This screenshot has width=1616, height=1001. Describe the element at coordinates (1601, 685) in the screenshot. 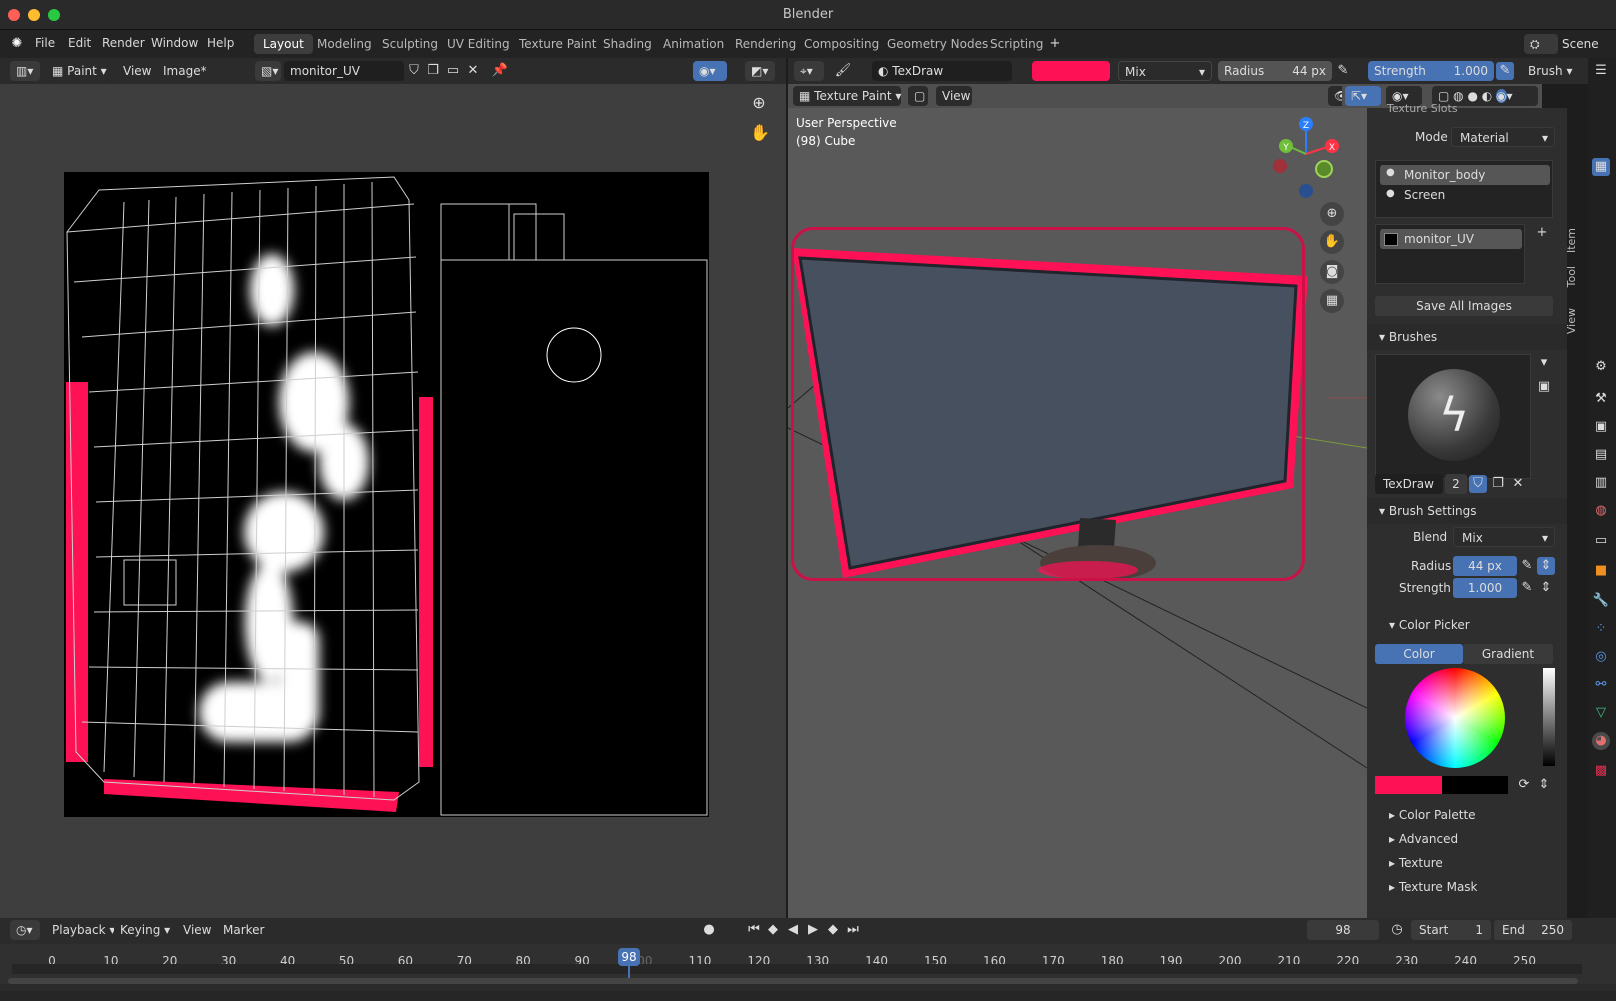

I see `constraints-icon: ⚯` at that location.